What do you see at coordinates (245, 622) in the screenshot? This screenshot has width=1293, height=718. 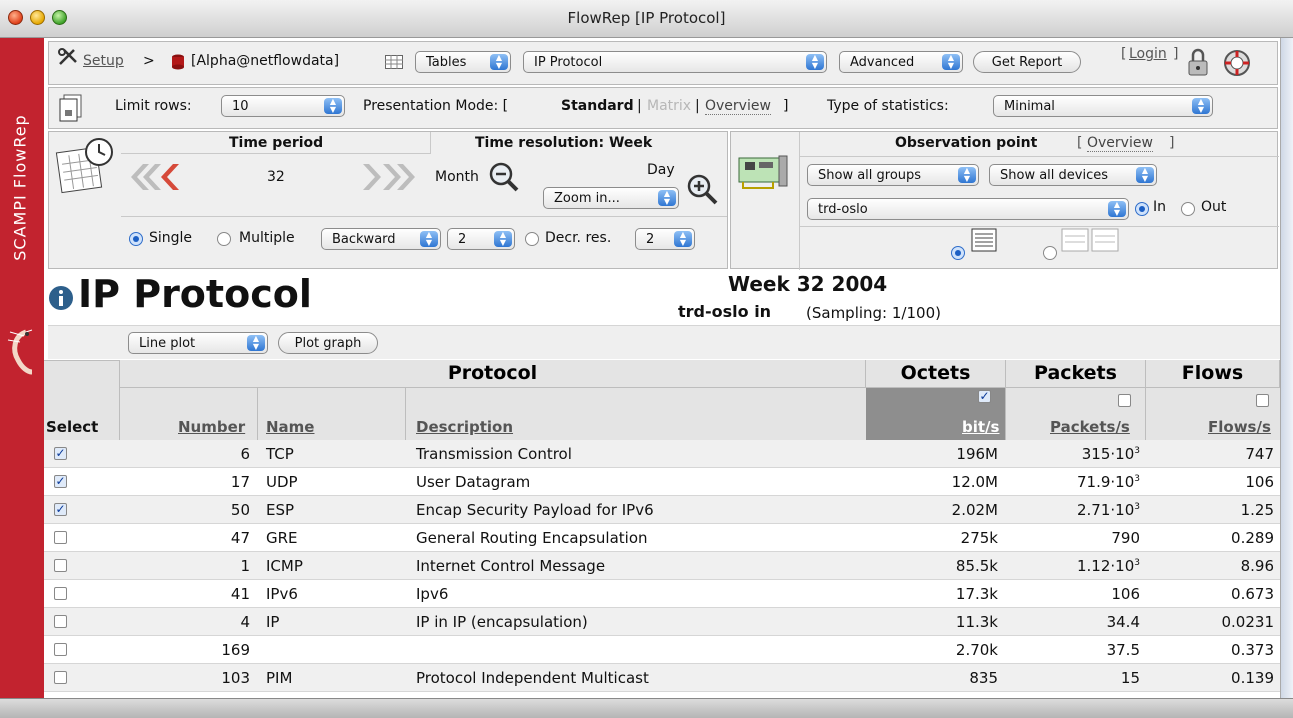 I see `row-number: 4` at bounding box center [245, 622].